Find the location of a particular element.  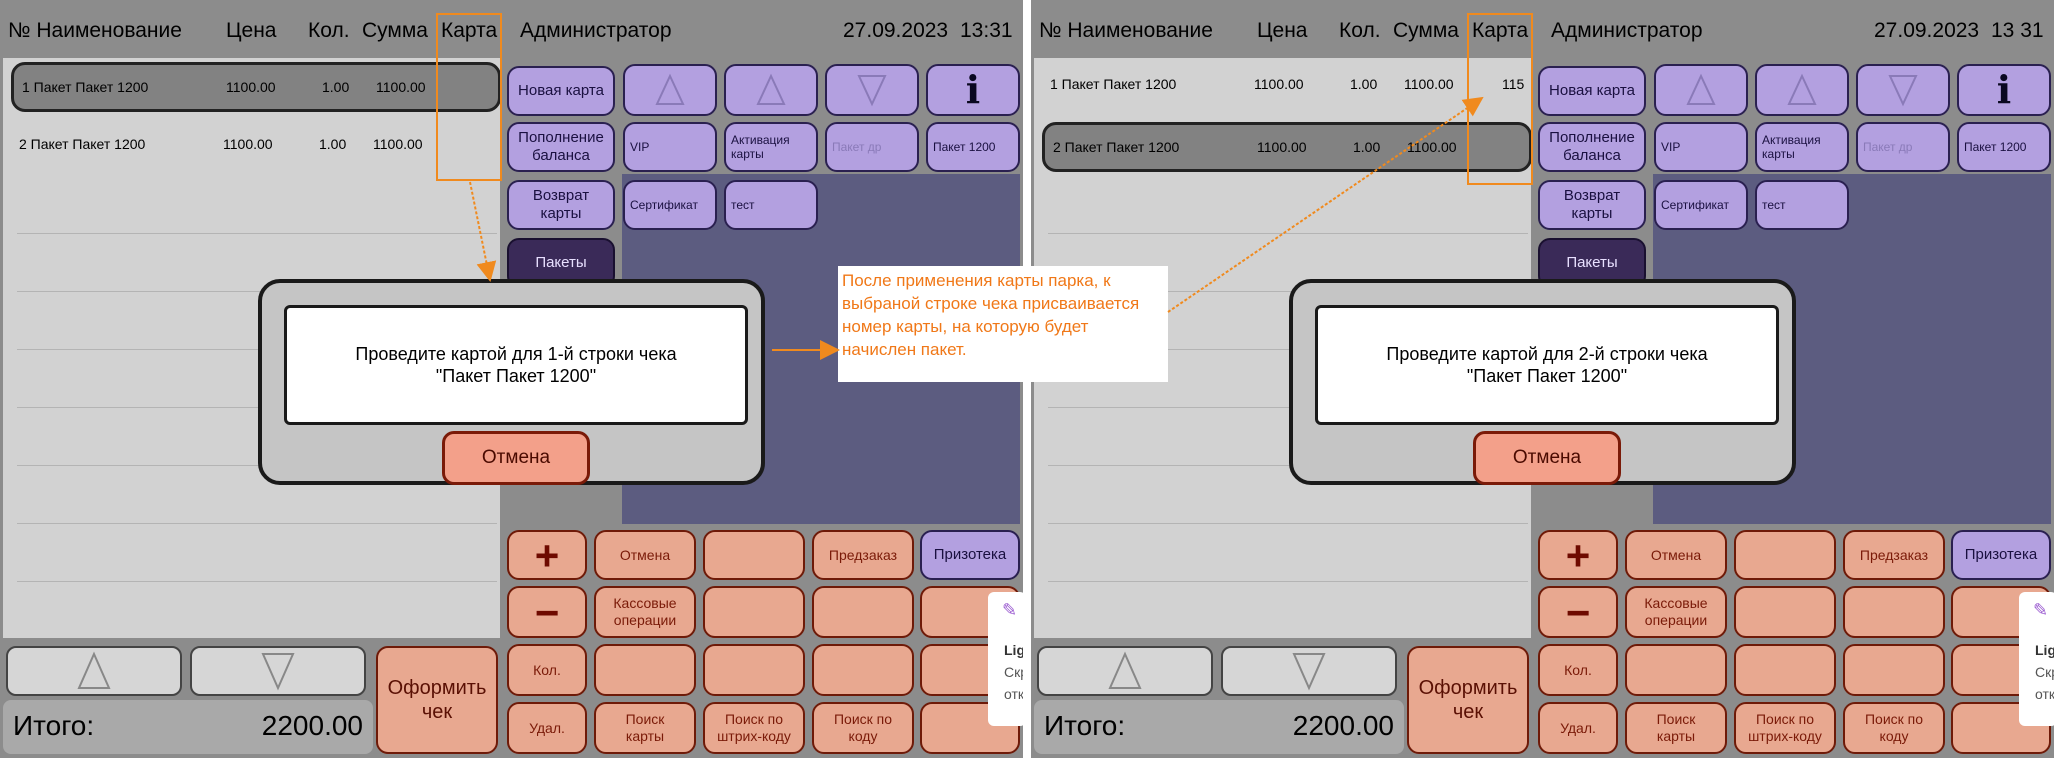

info-icon: i is located at coordinates (973, 89).